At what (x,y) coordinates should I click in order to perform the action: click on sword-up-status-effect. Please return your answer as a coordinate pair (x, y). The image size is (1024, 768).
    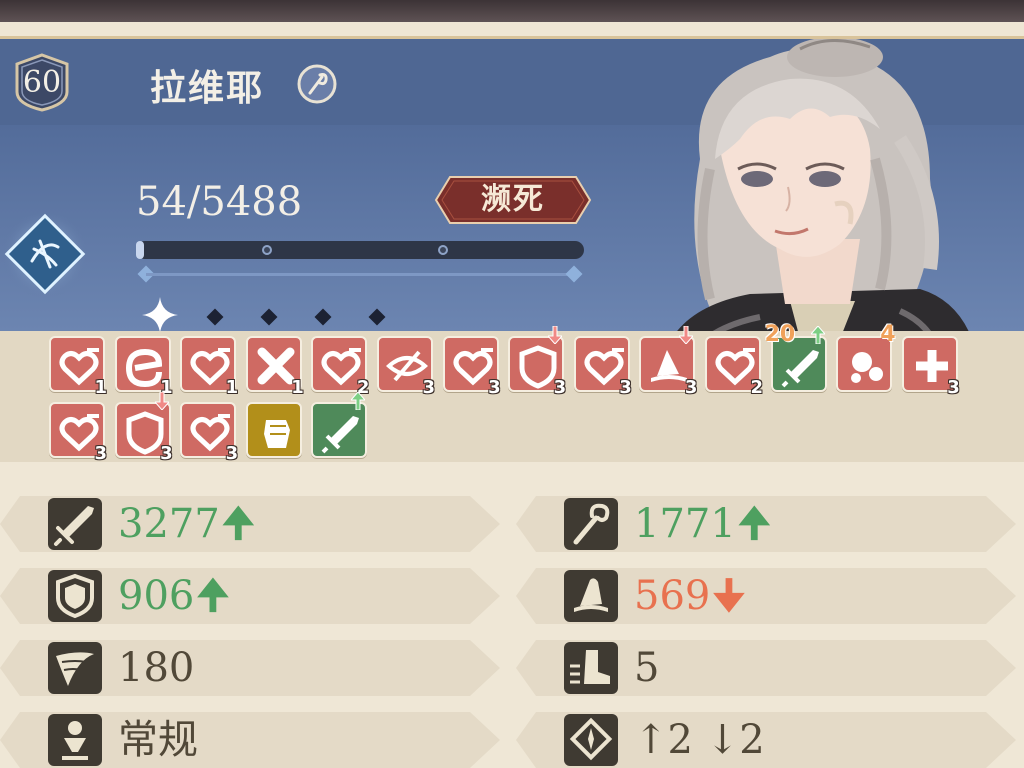
    Looking at the image, I should click on (339, 425).